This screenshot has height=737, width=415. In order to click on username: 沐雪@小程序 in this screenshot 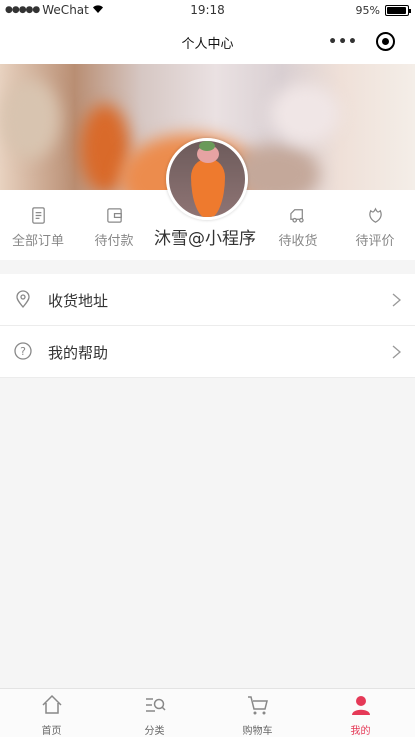, I will do `click(205, 239)`.